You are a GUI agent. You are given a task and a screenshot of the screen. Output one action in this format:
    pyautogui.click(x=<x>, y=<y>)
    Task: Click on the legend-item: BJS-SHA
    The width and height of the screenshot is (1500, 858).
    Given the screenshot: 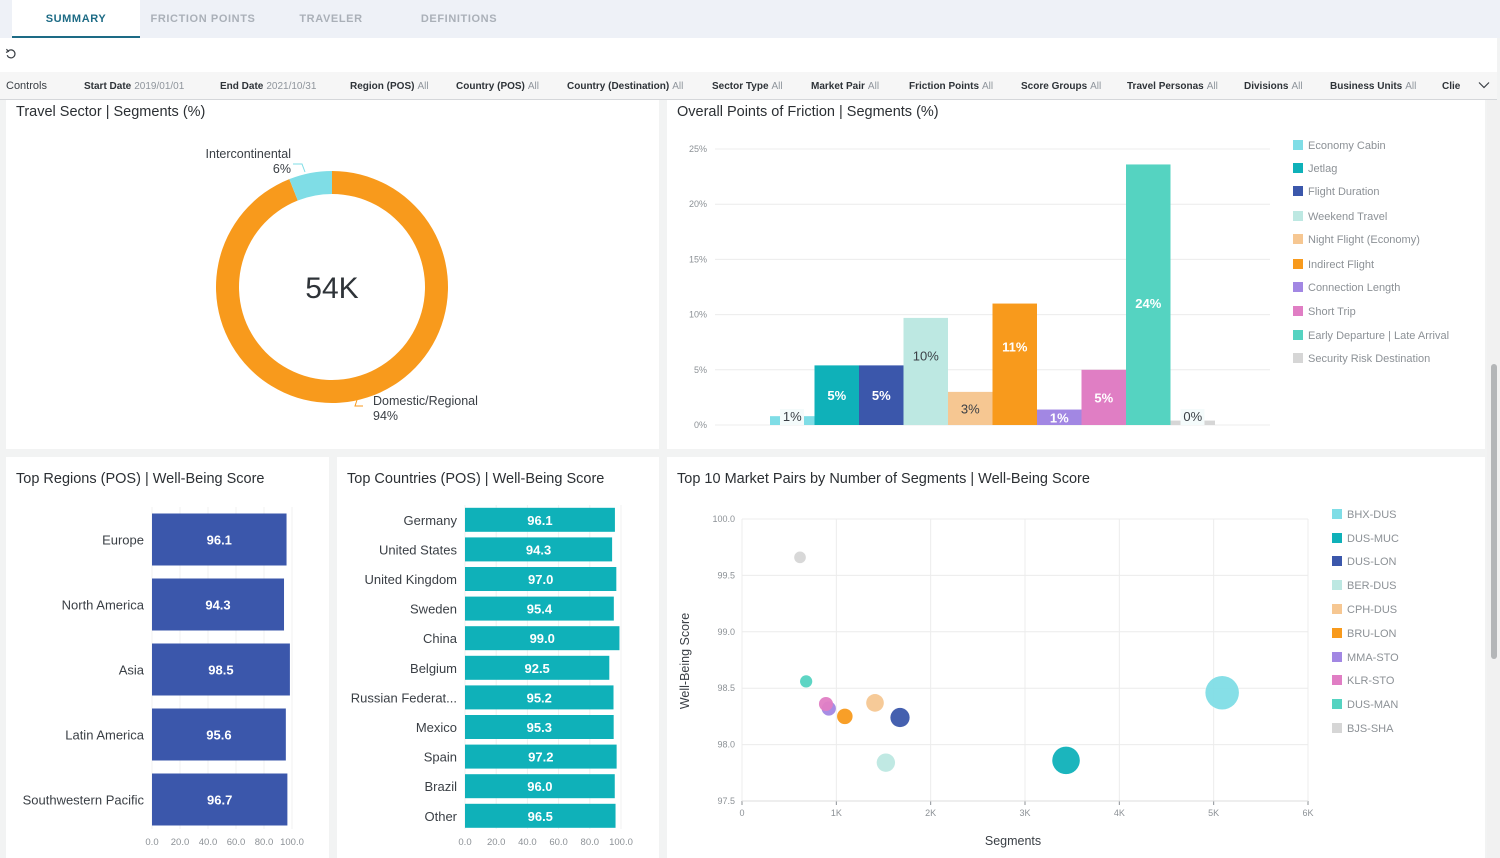 What is the action you would take?
    pyautogui.click(x=1362, y=729)
    